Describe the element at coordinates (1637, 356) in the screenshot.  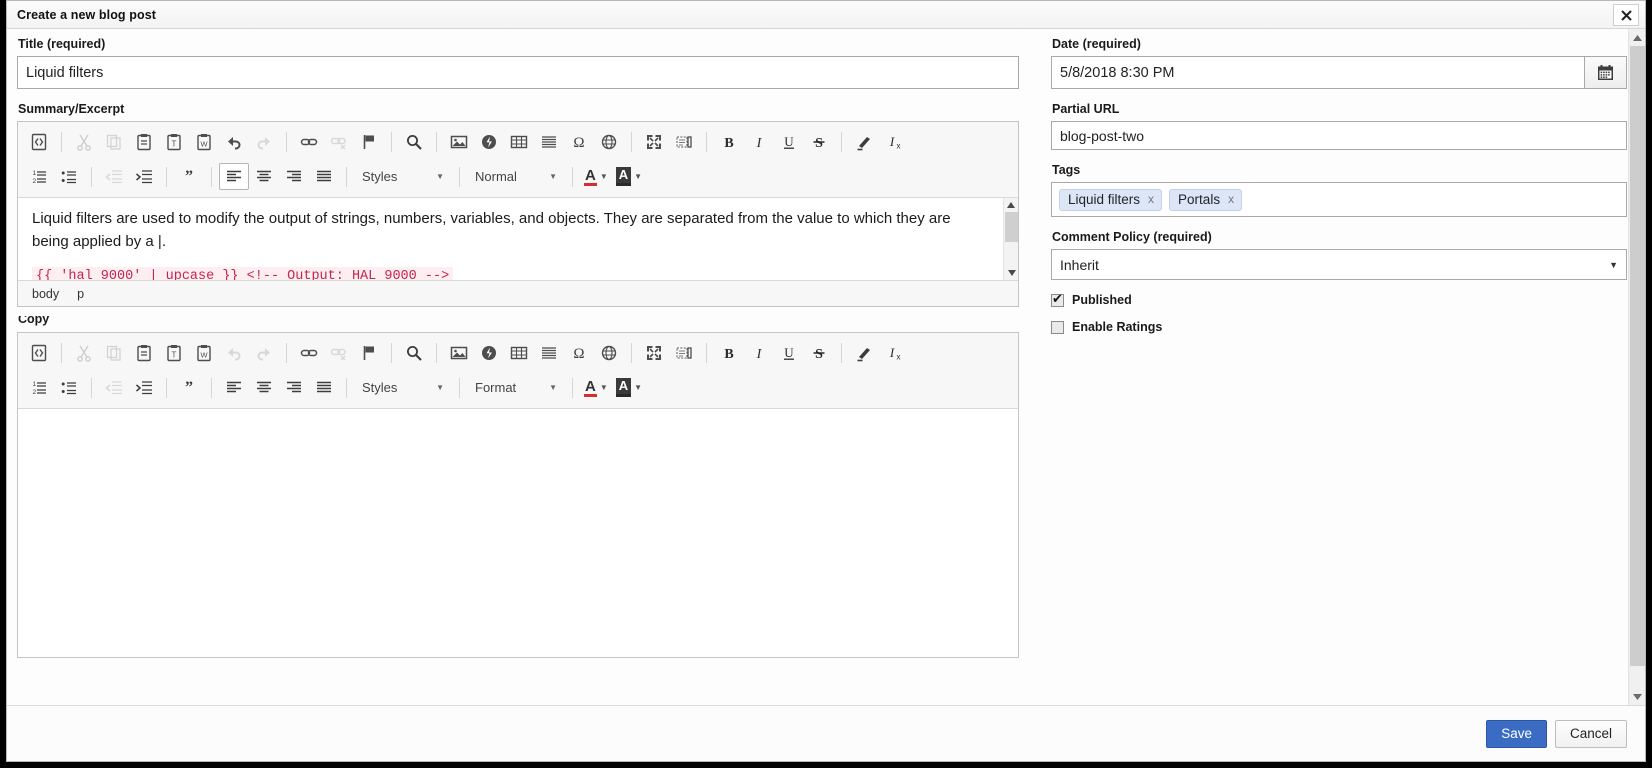
I see `dialog-scroll-thumb` at that location.